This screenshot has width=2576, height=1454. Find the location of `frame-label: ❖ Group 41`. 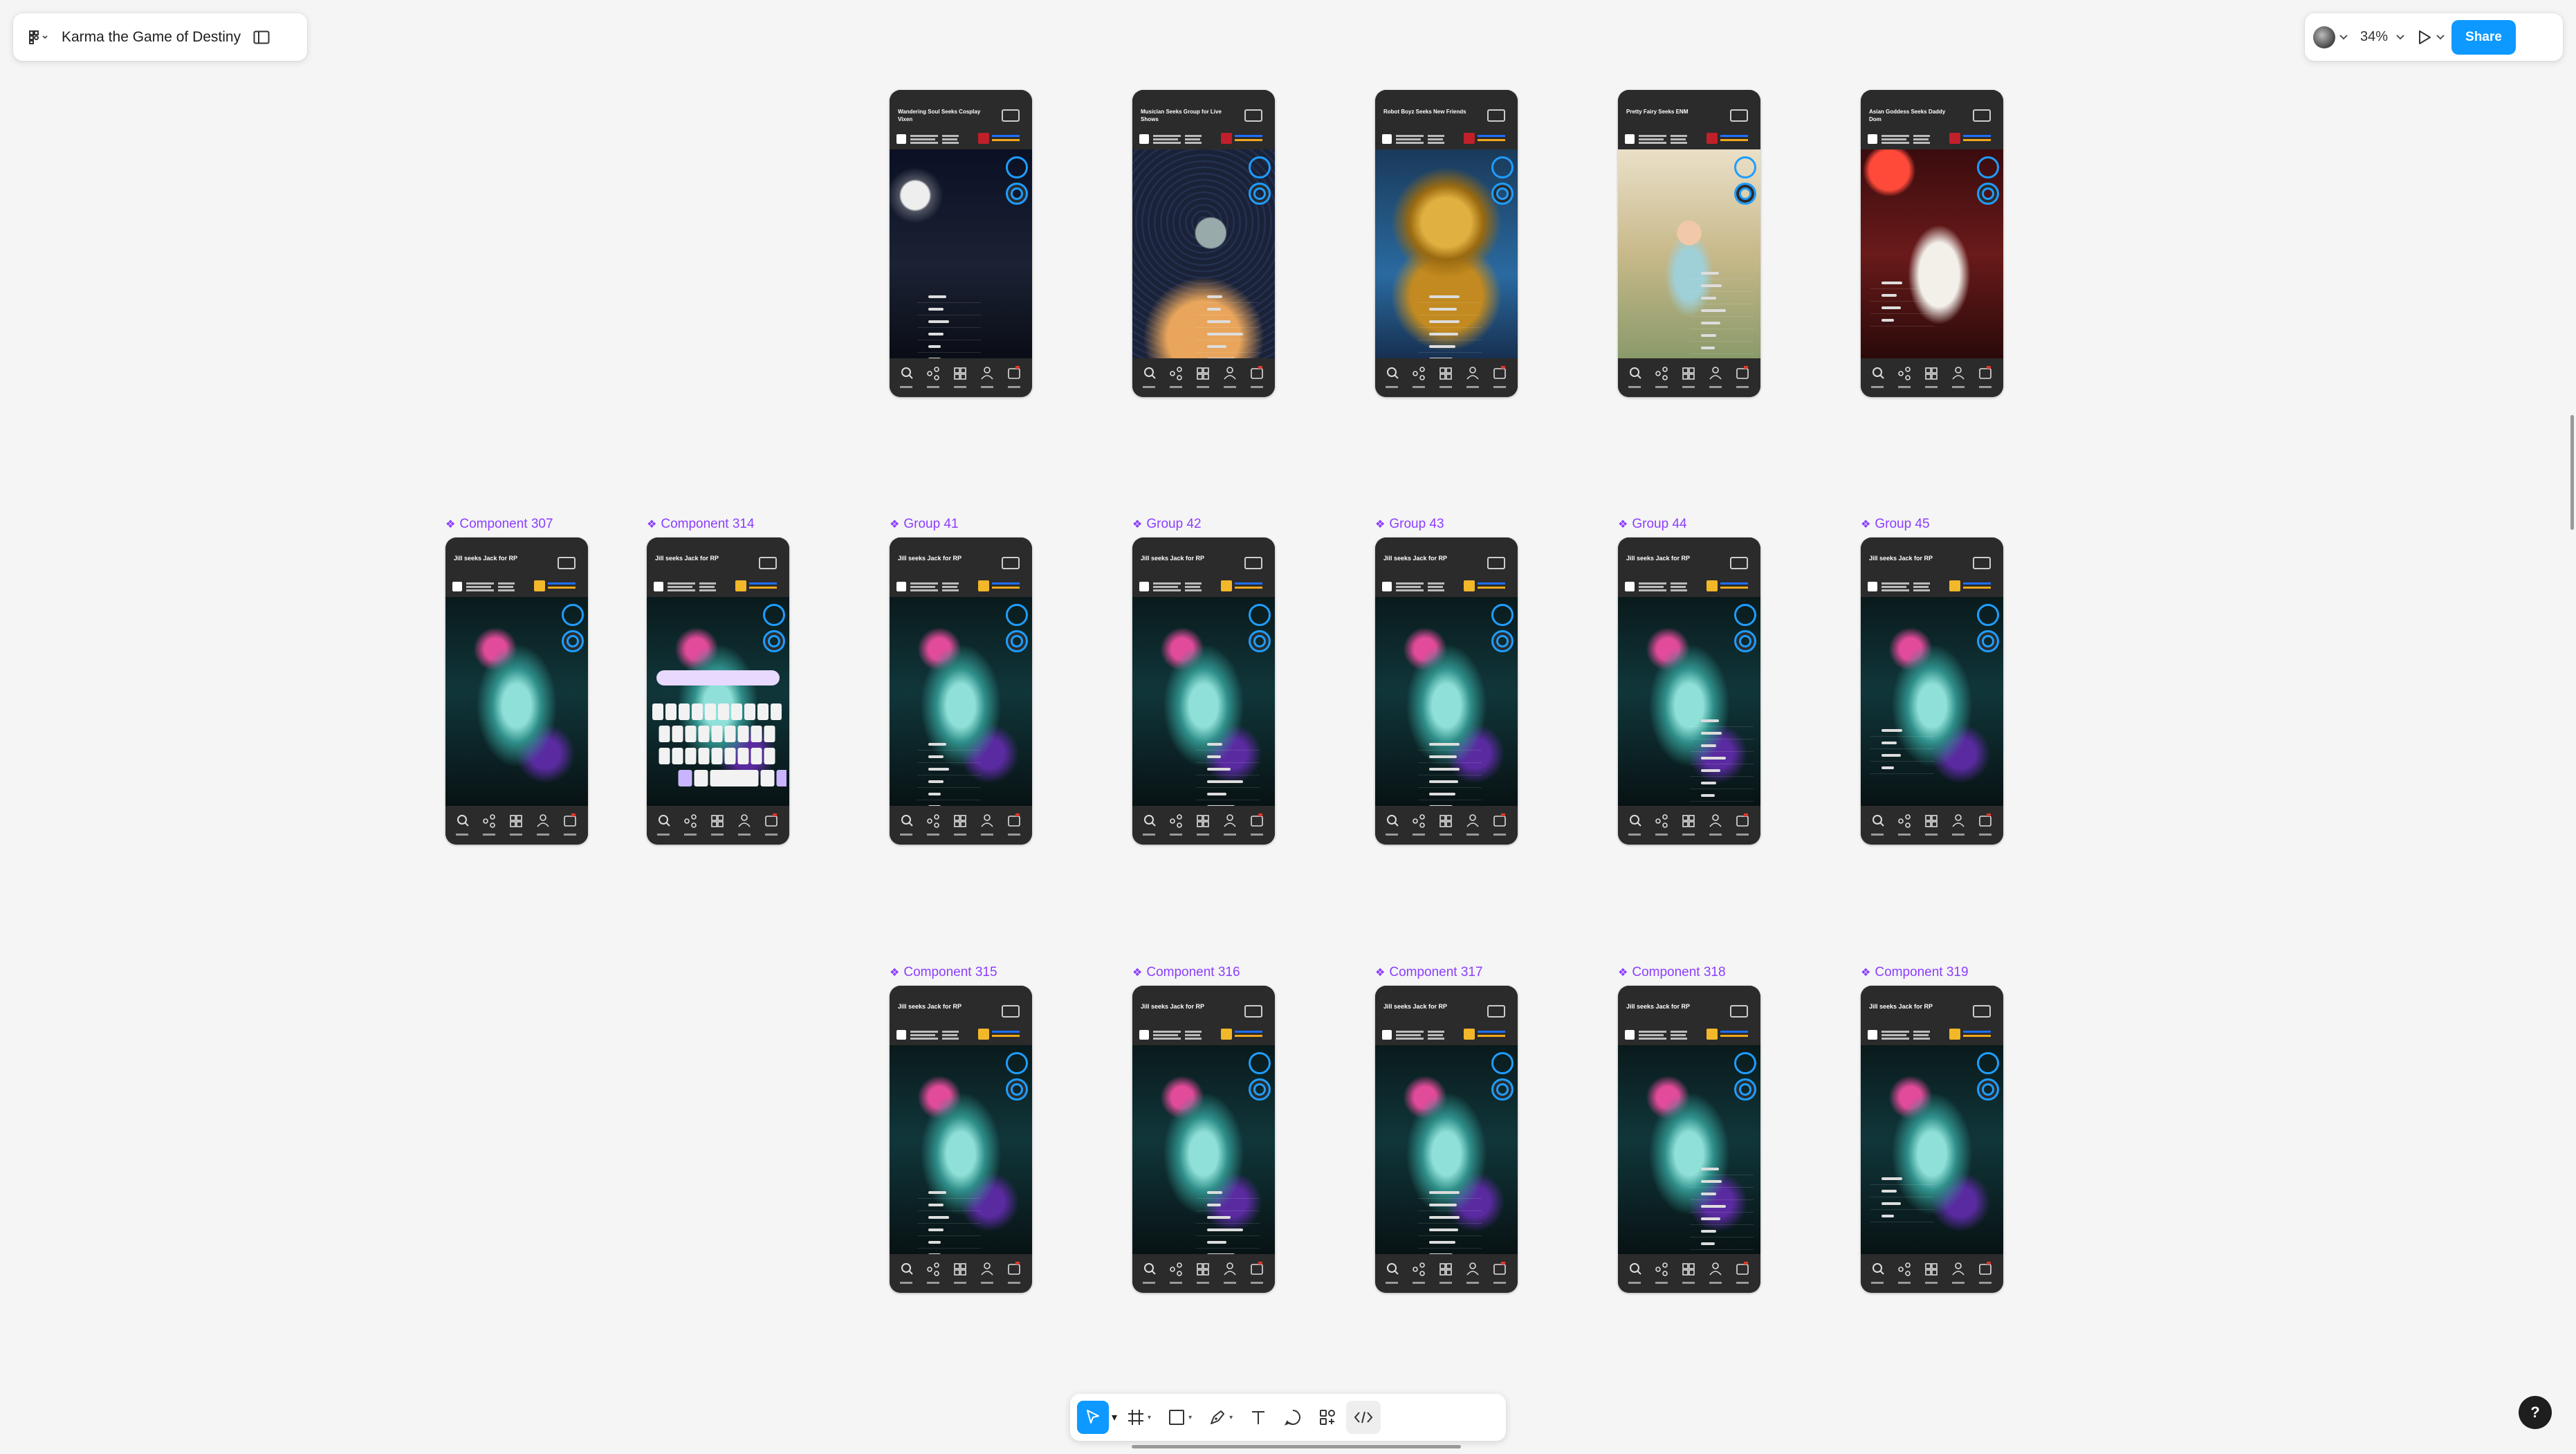

frame-label: ❖ Group 41 is located at coordinates (924, 524).